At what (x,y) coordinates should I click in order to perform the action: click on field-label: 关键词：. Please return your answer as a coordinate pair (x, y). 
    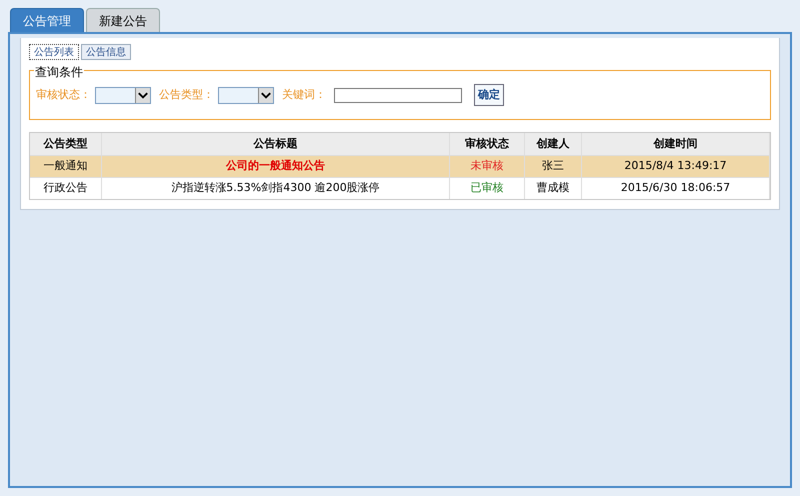
    Looking at the image, I should click on (304, 94).